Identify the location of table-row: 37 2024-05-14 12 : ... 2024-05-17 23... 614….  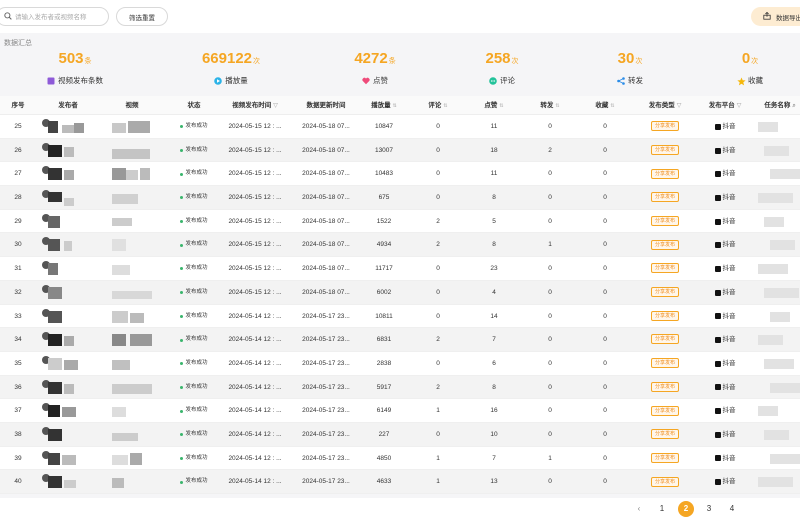
(400, 411).